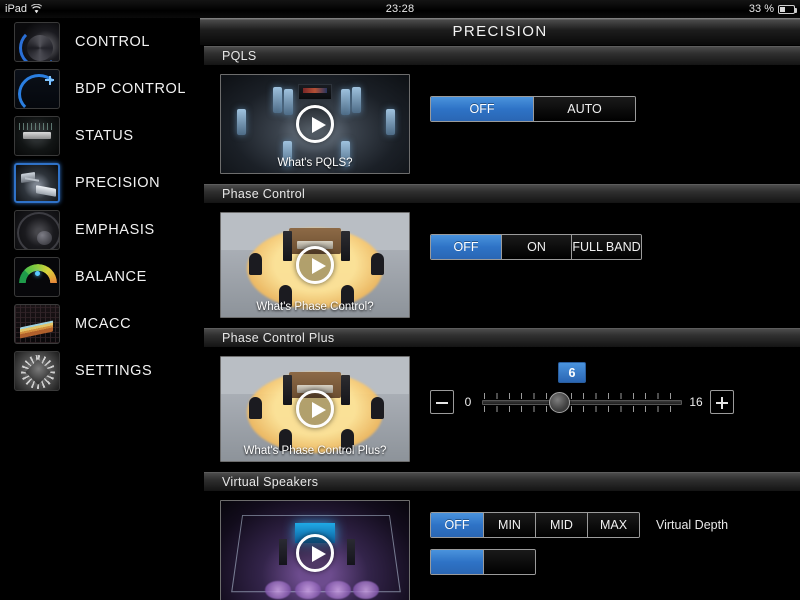  I want to click on virtual-speakers-option-min: MIN, so click(509, 525).